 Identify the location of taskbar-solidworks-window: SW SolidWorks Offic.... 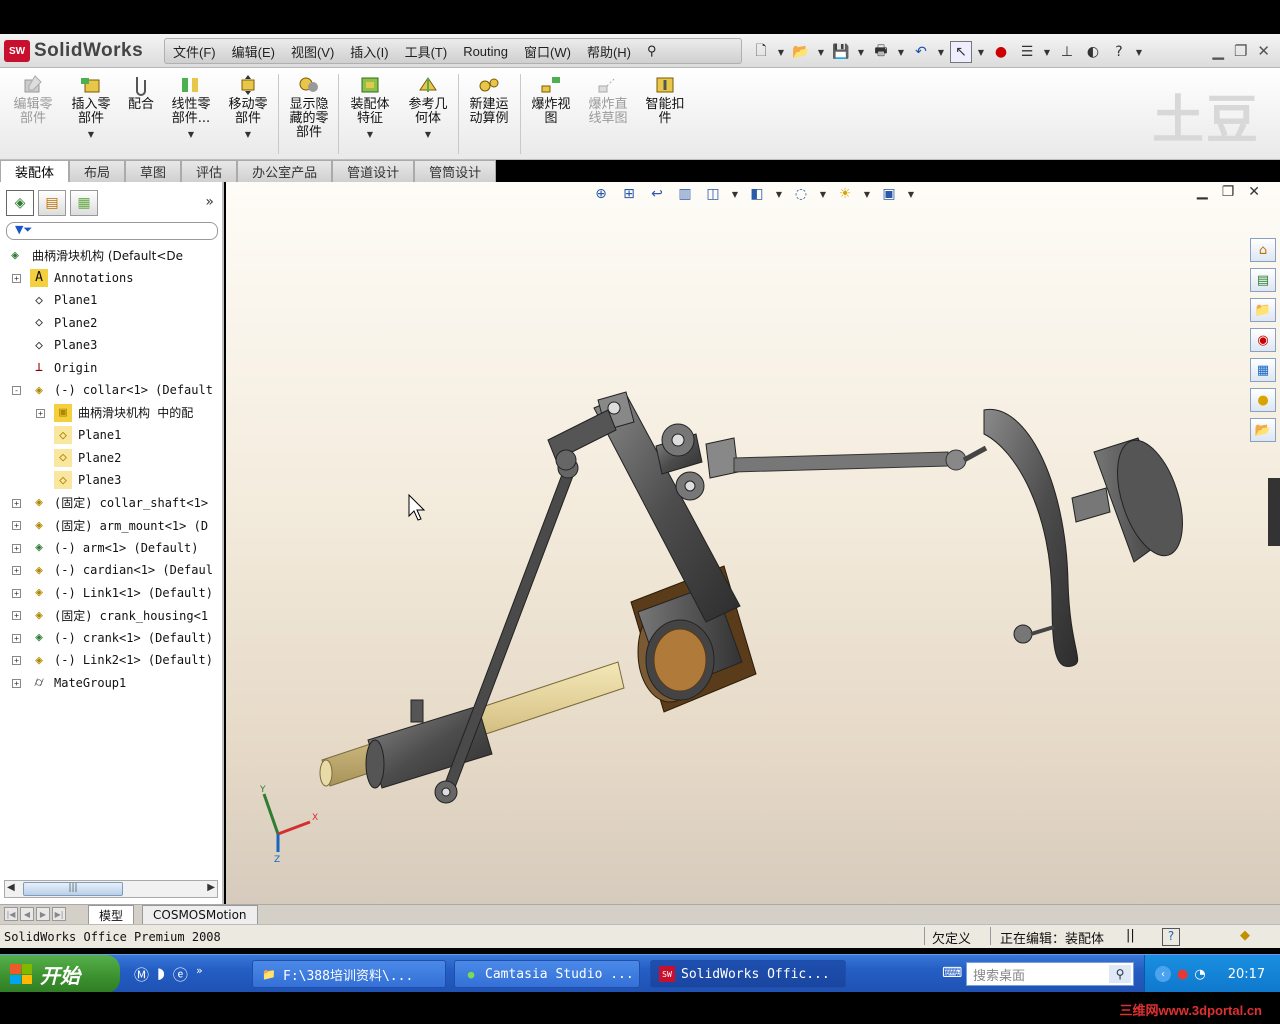
(748, 974).